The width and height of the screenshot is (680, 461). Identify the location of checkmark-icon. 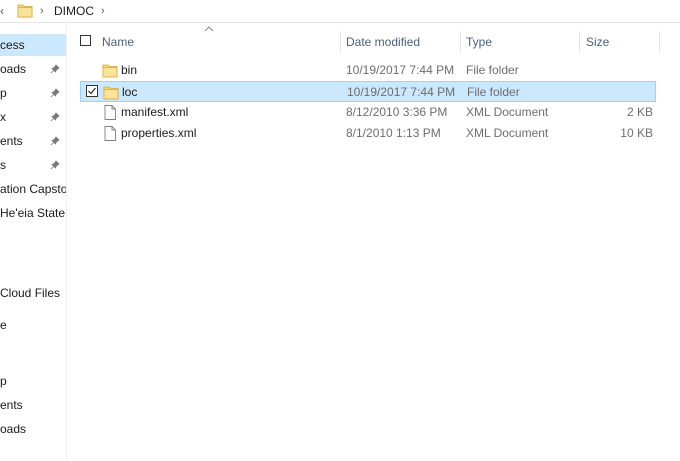
(92, 91).